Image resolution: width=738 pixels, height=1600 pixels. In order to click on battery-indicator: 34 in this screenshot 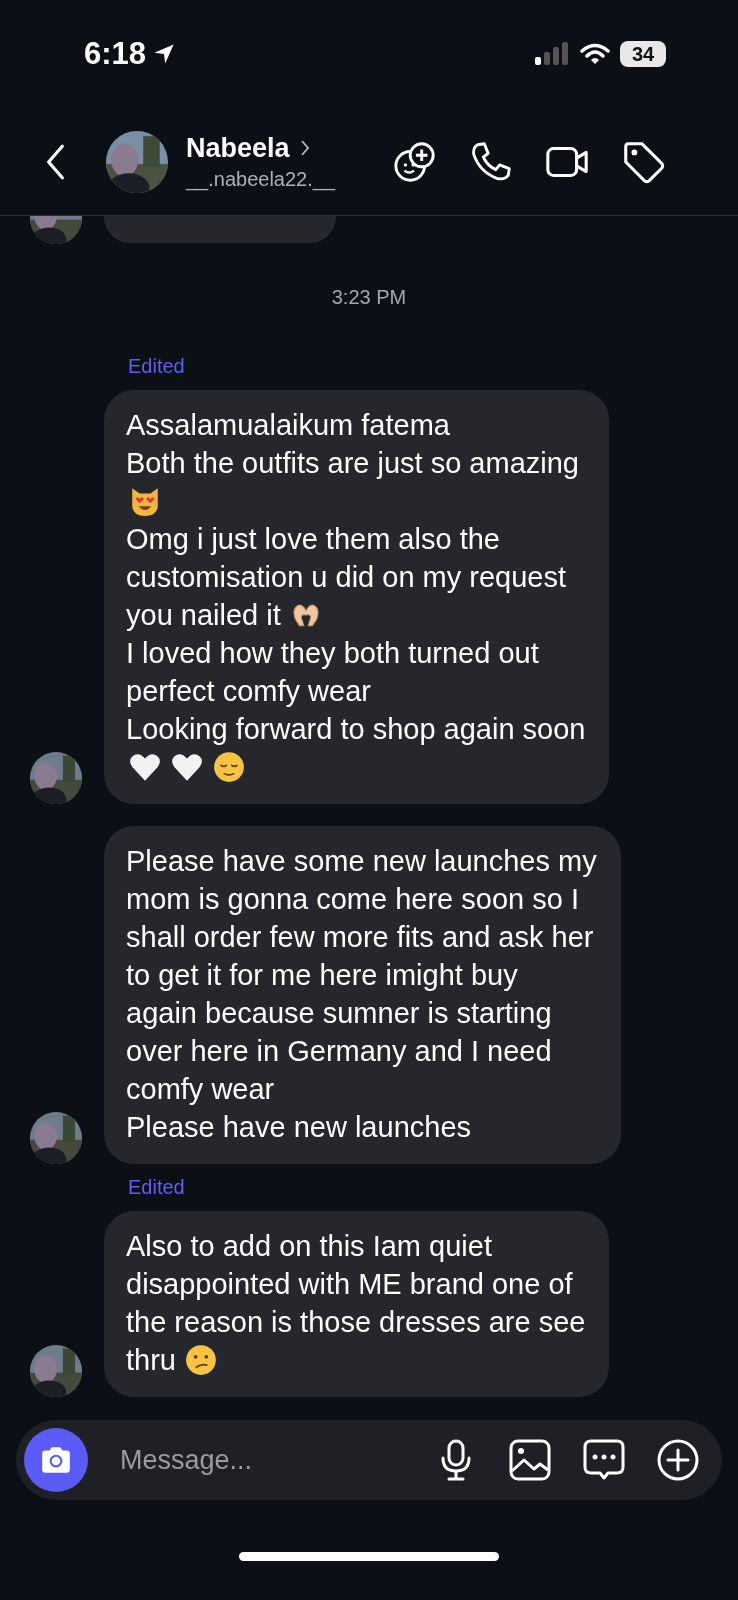, I will do `click(643, 54)`.